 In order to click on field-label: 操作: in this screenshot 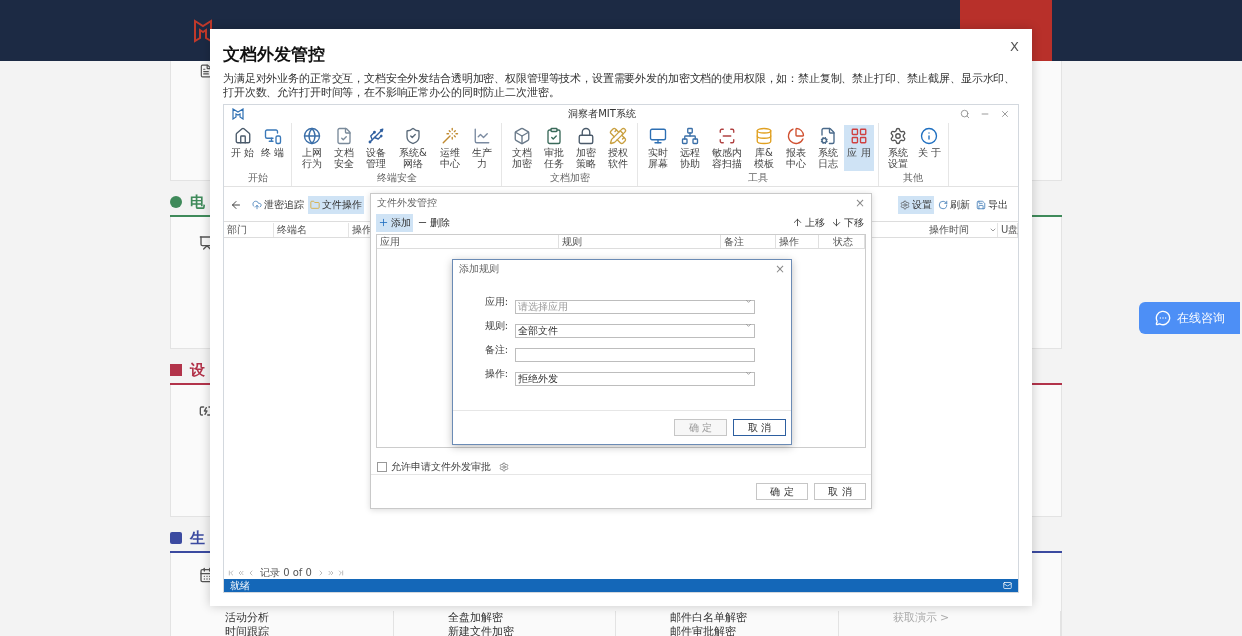, I will do `click(495, 374)`.